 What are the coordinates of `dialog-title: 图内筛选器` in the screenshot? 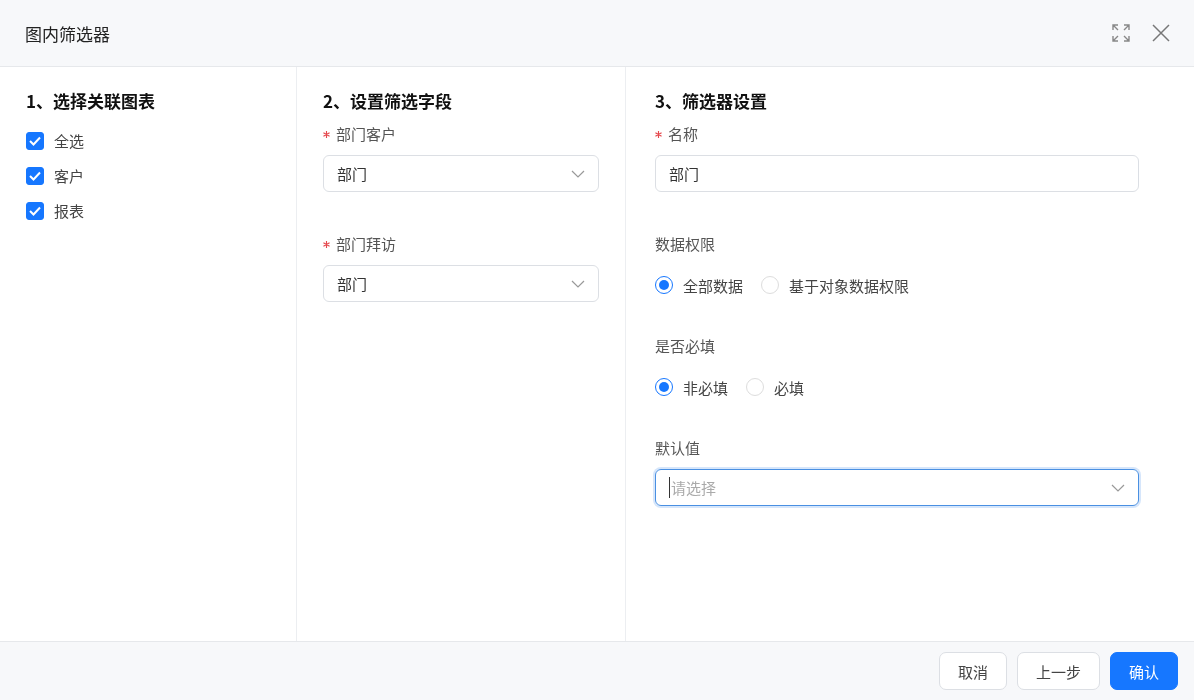 It's located at (68, 33).